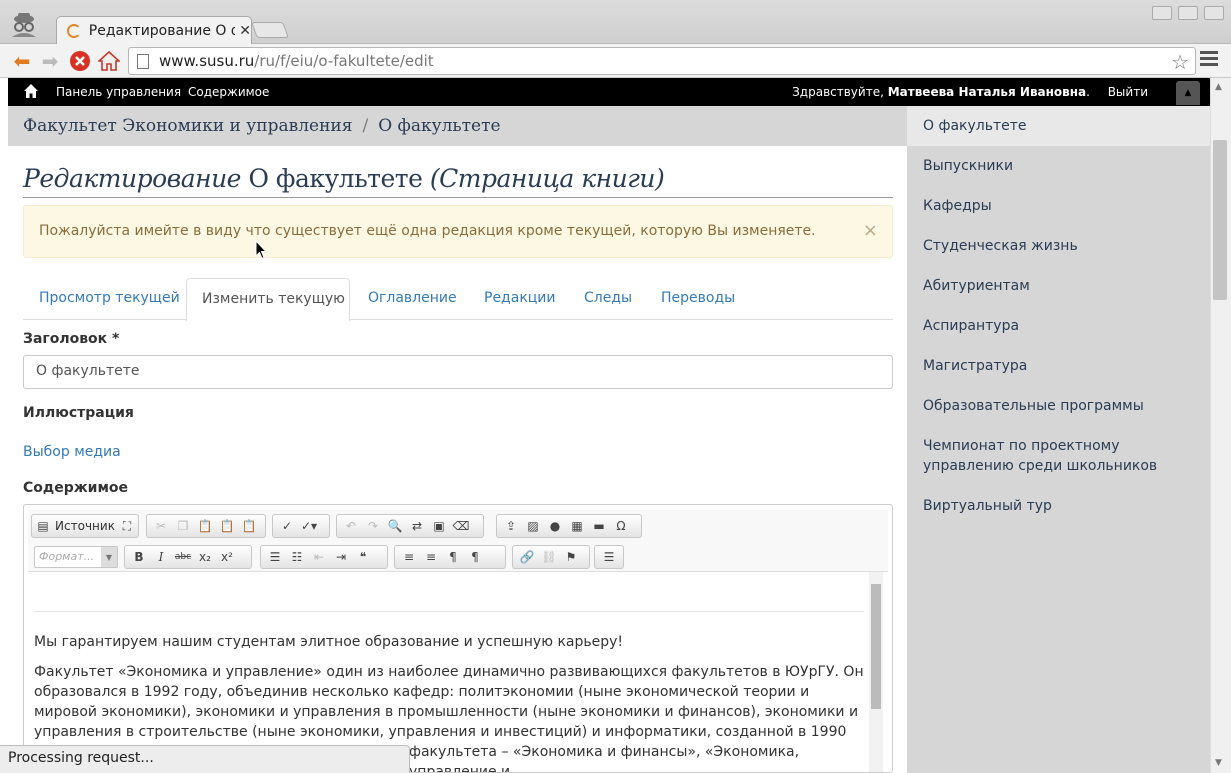  What do you see at coordinates (458, 372) in the screenshot?
I see `title-input: О факультете` at bounding box center [458, 372].